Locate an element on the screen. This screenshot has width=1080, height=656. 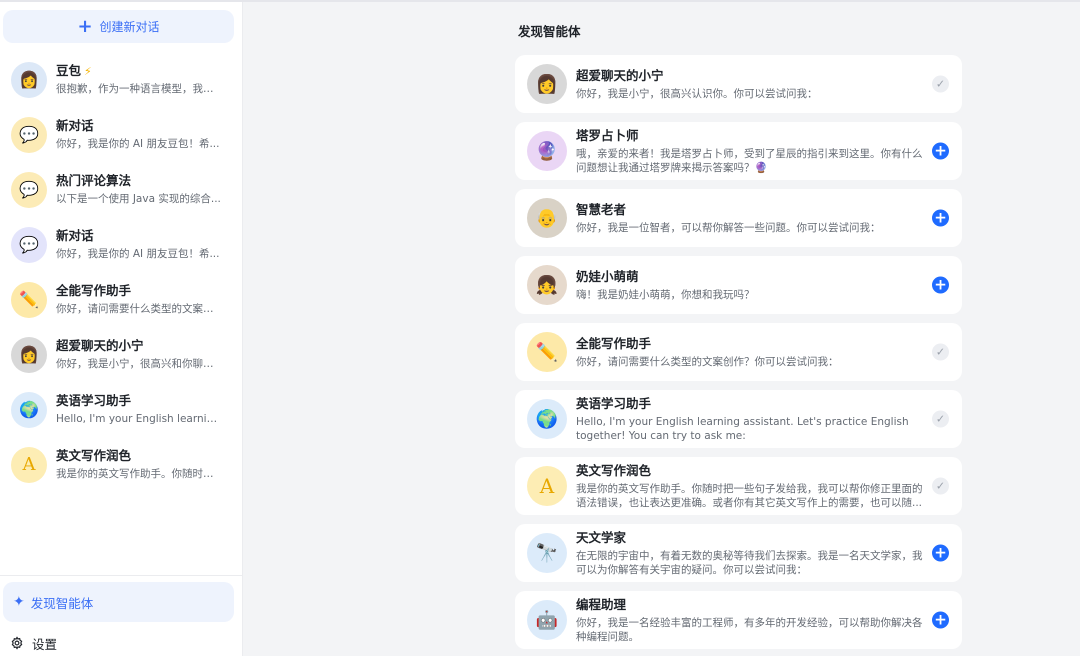
agent-card: 👩 超爱聊天的小宁 你好，我是小宁，很高兴认识你。你可以尝试问我： ✓ is located at coordinates (738, 84).